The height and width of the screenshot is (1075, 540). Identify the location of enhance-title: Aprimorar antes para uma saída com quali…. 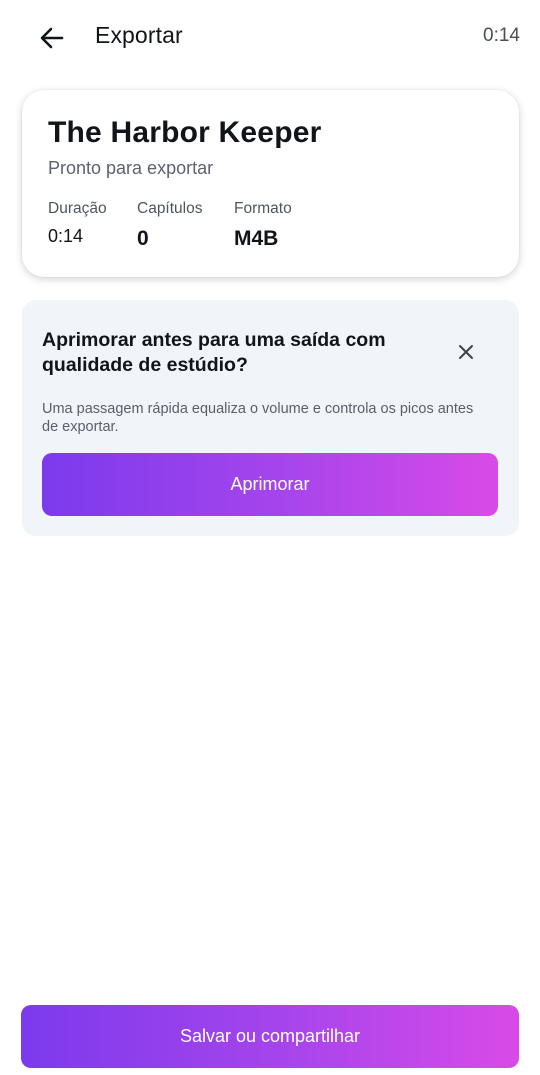
(214, 352).